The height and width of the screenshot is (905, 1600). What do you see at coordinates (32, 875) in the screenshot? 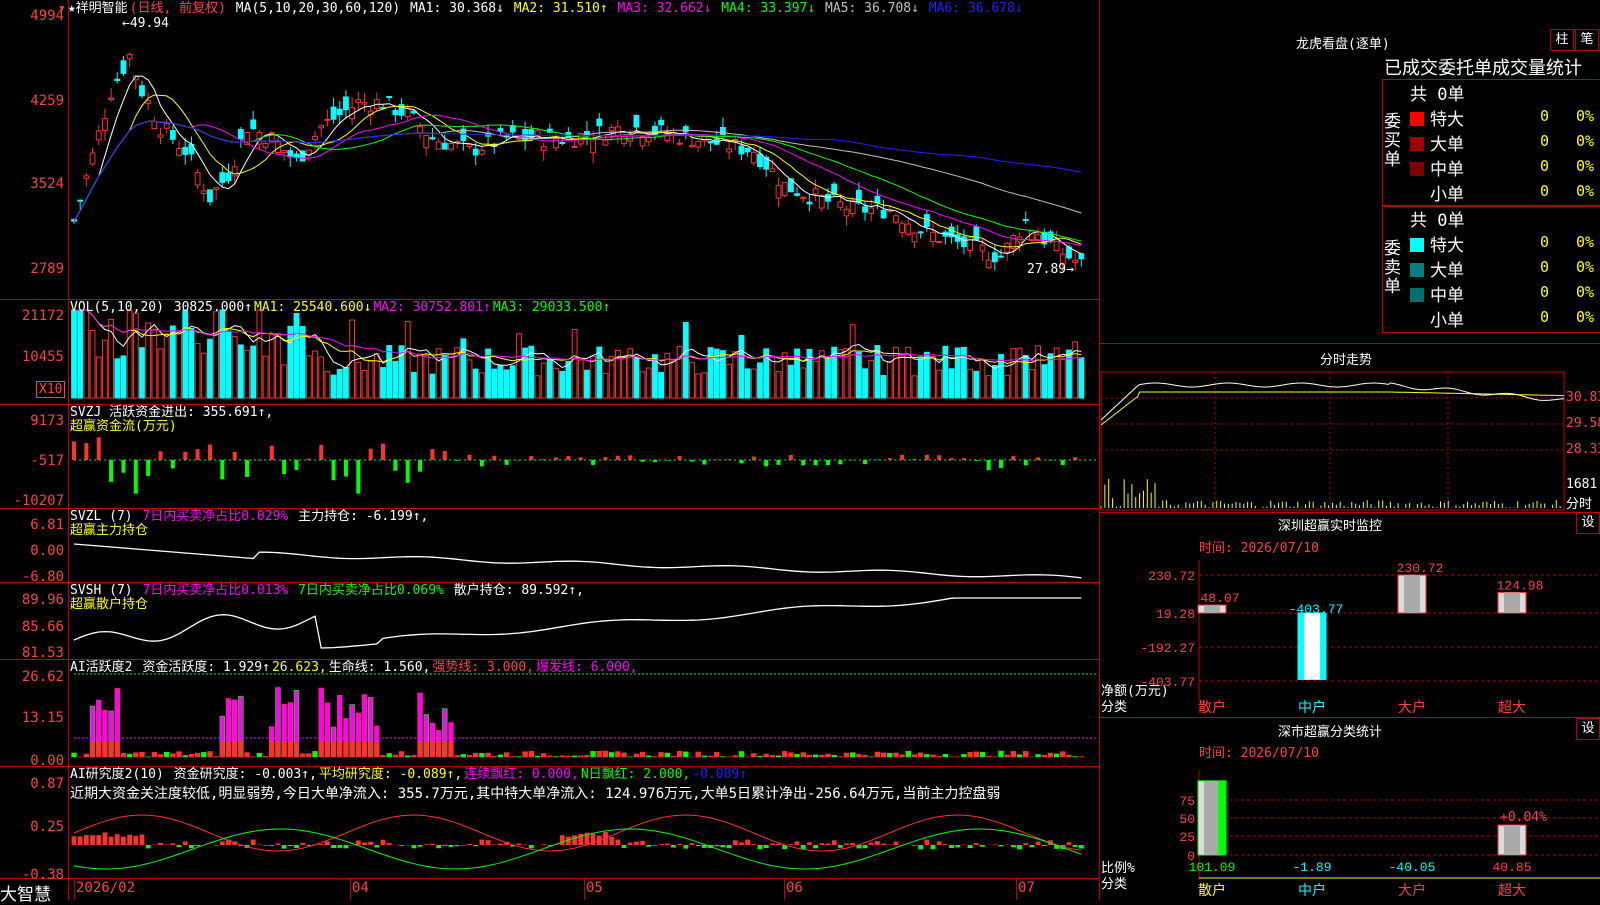
I see `y-axis-label: -0.38` at bounding box center [32, 875].